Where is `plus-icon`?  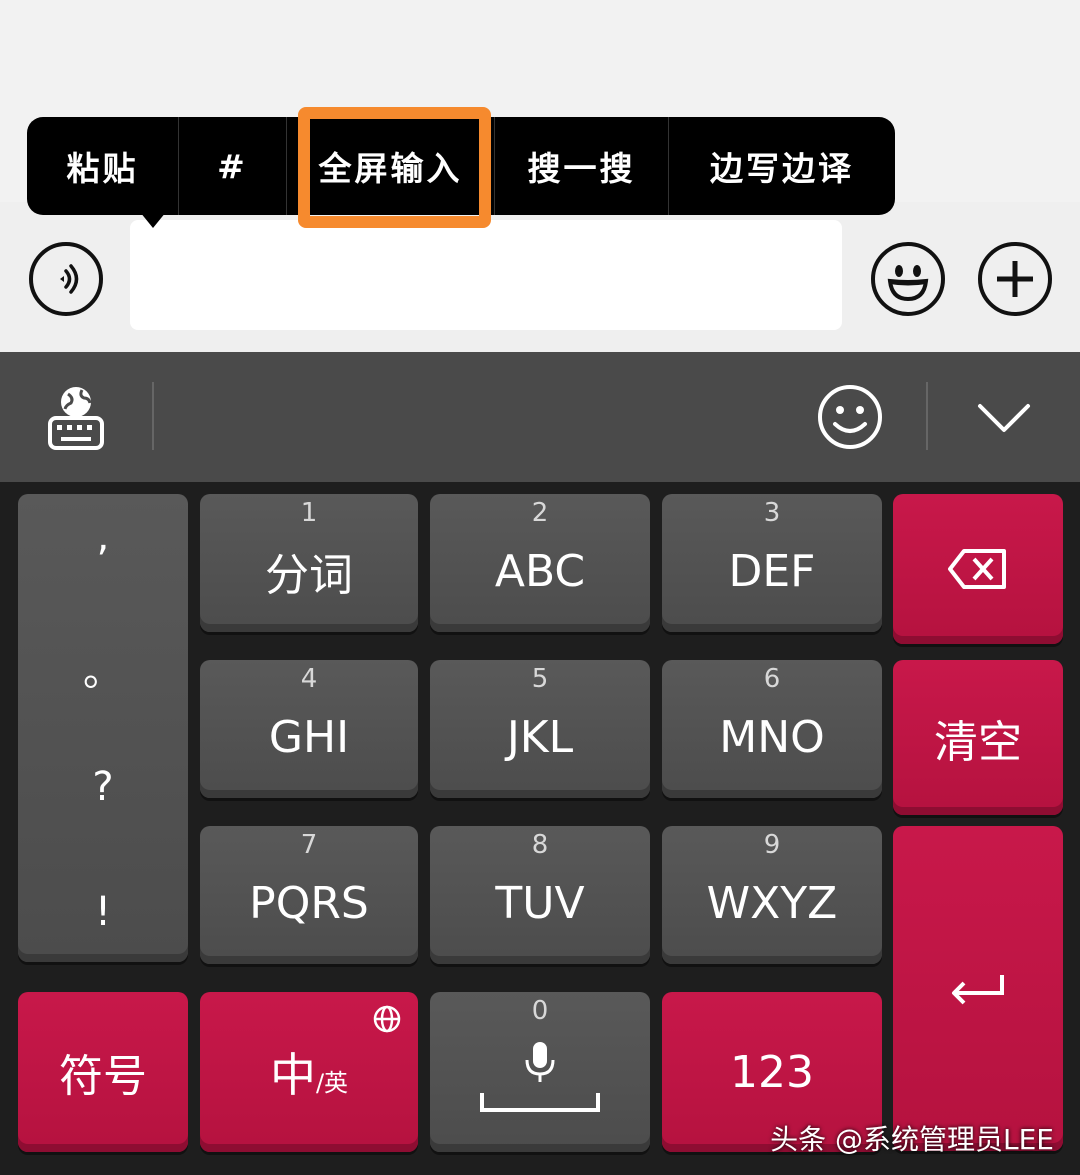 plus-icon is located at coordinates (1015, 279).